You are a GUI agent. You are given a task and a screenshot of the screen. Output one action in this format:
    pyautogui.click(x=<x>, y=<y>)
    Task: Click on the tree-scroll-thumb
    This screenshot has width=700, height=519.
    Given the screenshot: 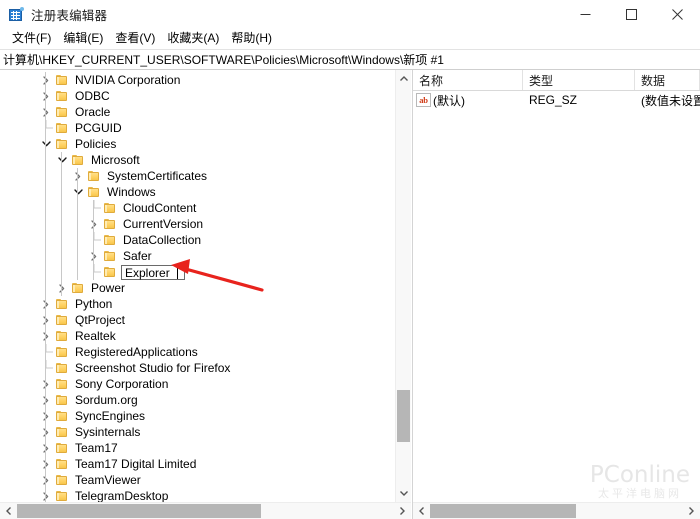 What is the action you would take?
    pyautogui.click(x=403, y=416)
    